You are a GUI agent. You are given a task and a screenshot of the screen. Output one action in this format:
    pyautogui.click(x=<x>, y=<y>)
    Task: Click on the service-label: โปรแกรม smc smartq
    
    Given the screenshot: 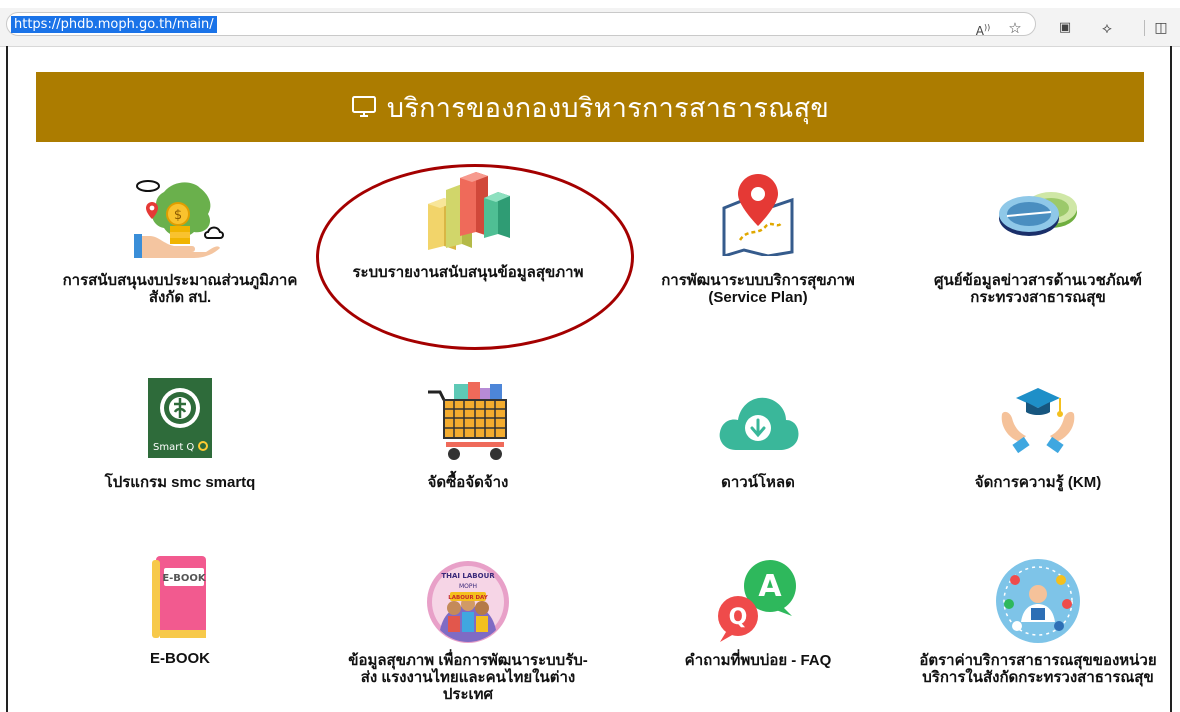 What is the action you would take?
    pyautogui.click(x=180, y=482)
    